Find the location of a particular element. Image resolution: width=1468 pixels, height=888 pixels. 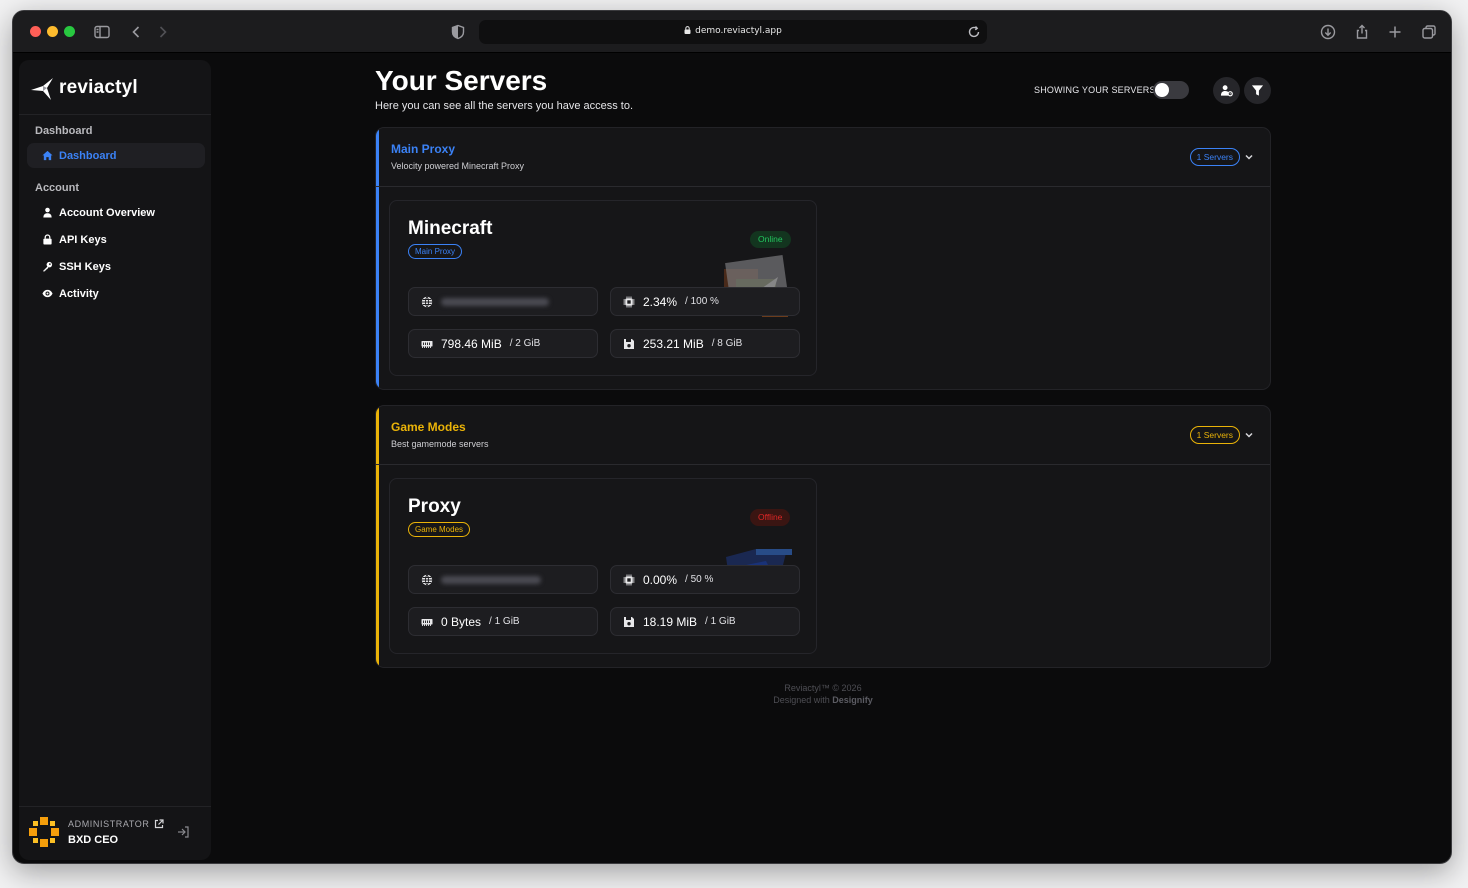

section-title-dashboard: Dashboard is located at coordinates (64, 131).